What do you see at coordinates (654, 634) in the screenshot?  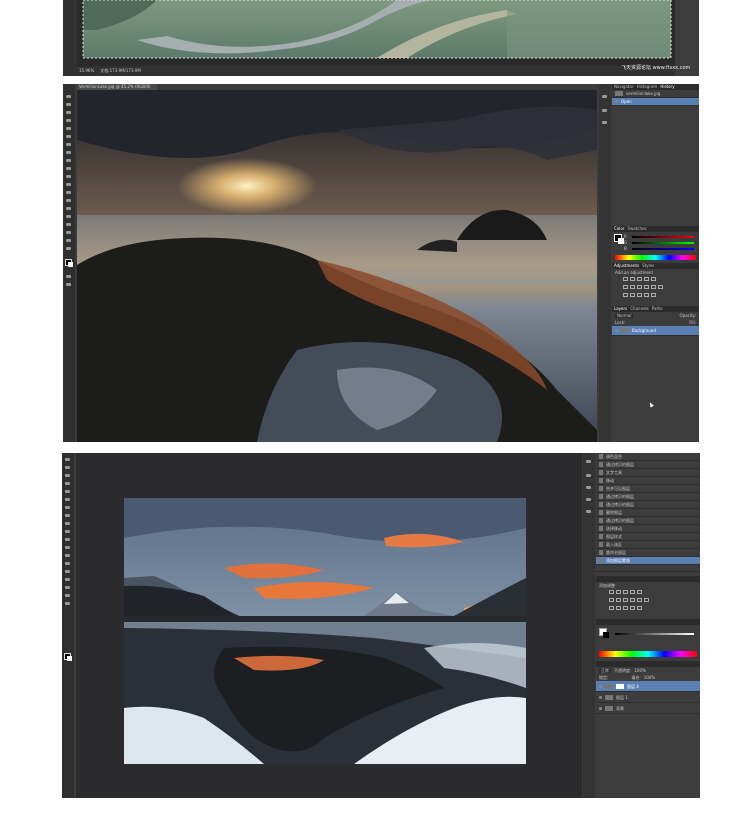 I see `color-slider` at bounding box center [654, 634].